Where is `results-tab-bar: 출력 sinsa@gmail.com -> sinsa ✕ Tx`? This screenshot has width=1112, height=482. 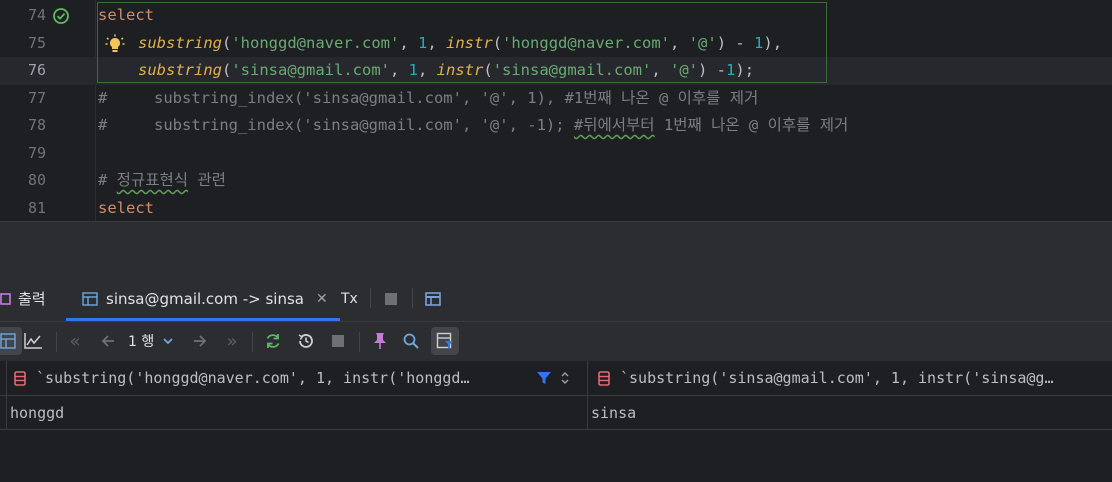
results-tab-bar: 출력 sinsa@gmail.com -> sinsa ✕ Tx is located at coordinates (556, 298).